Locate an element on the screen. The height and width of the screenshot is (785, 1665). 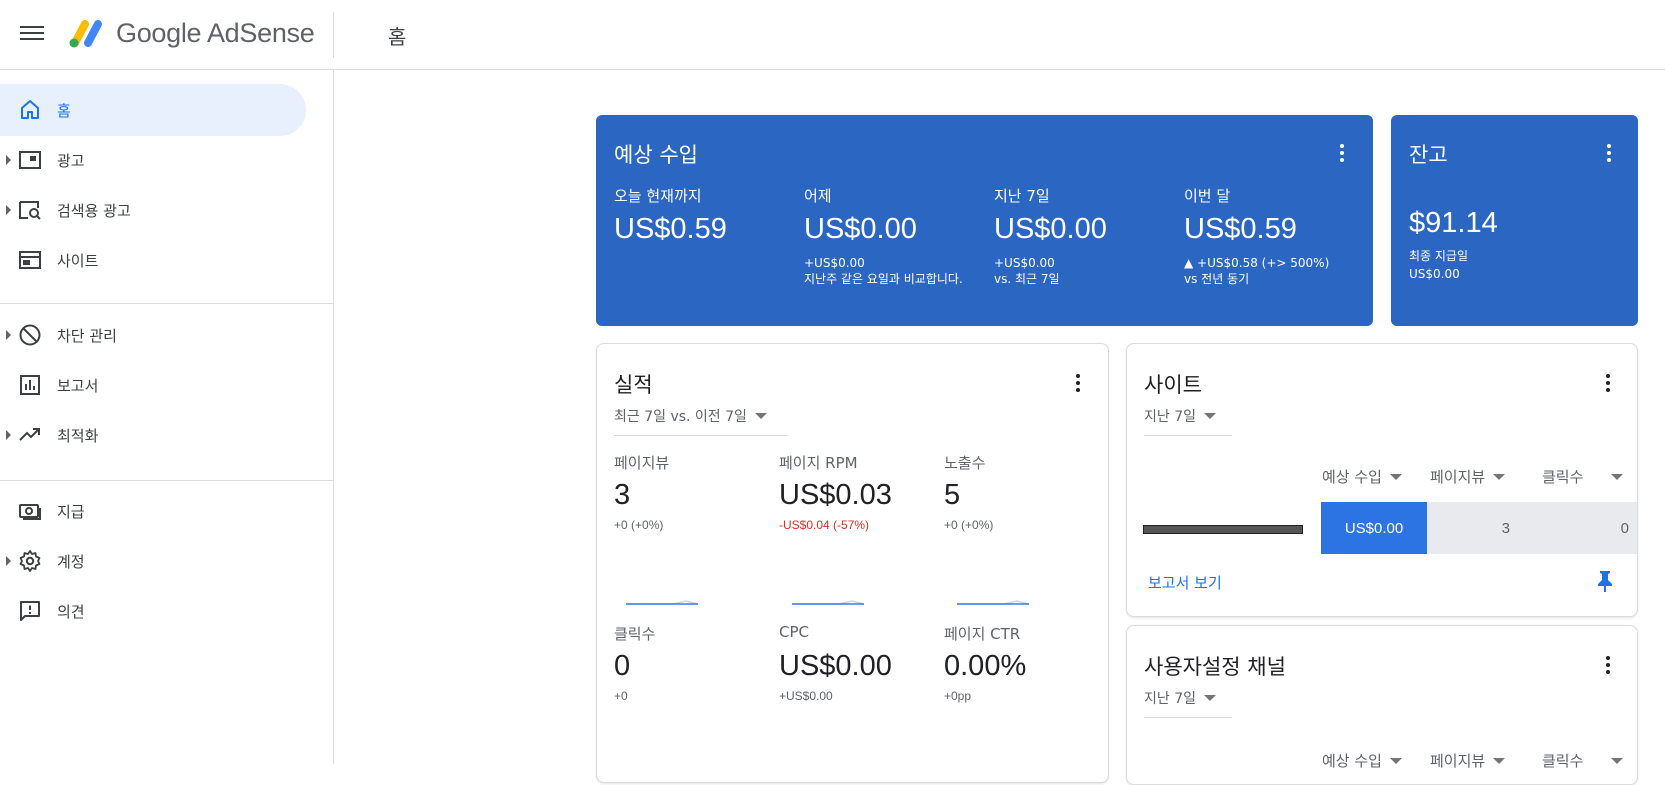
metric-label: 노출수 is located at coordinates (965, 463).